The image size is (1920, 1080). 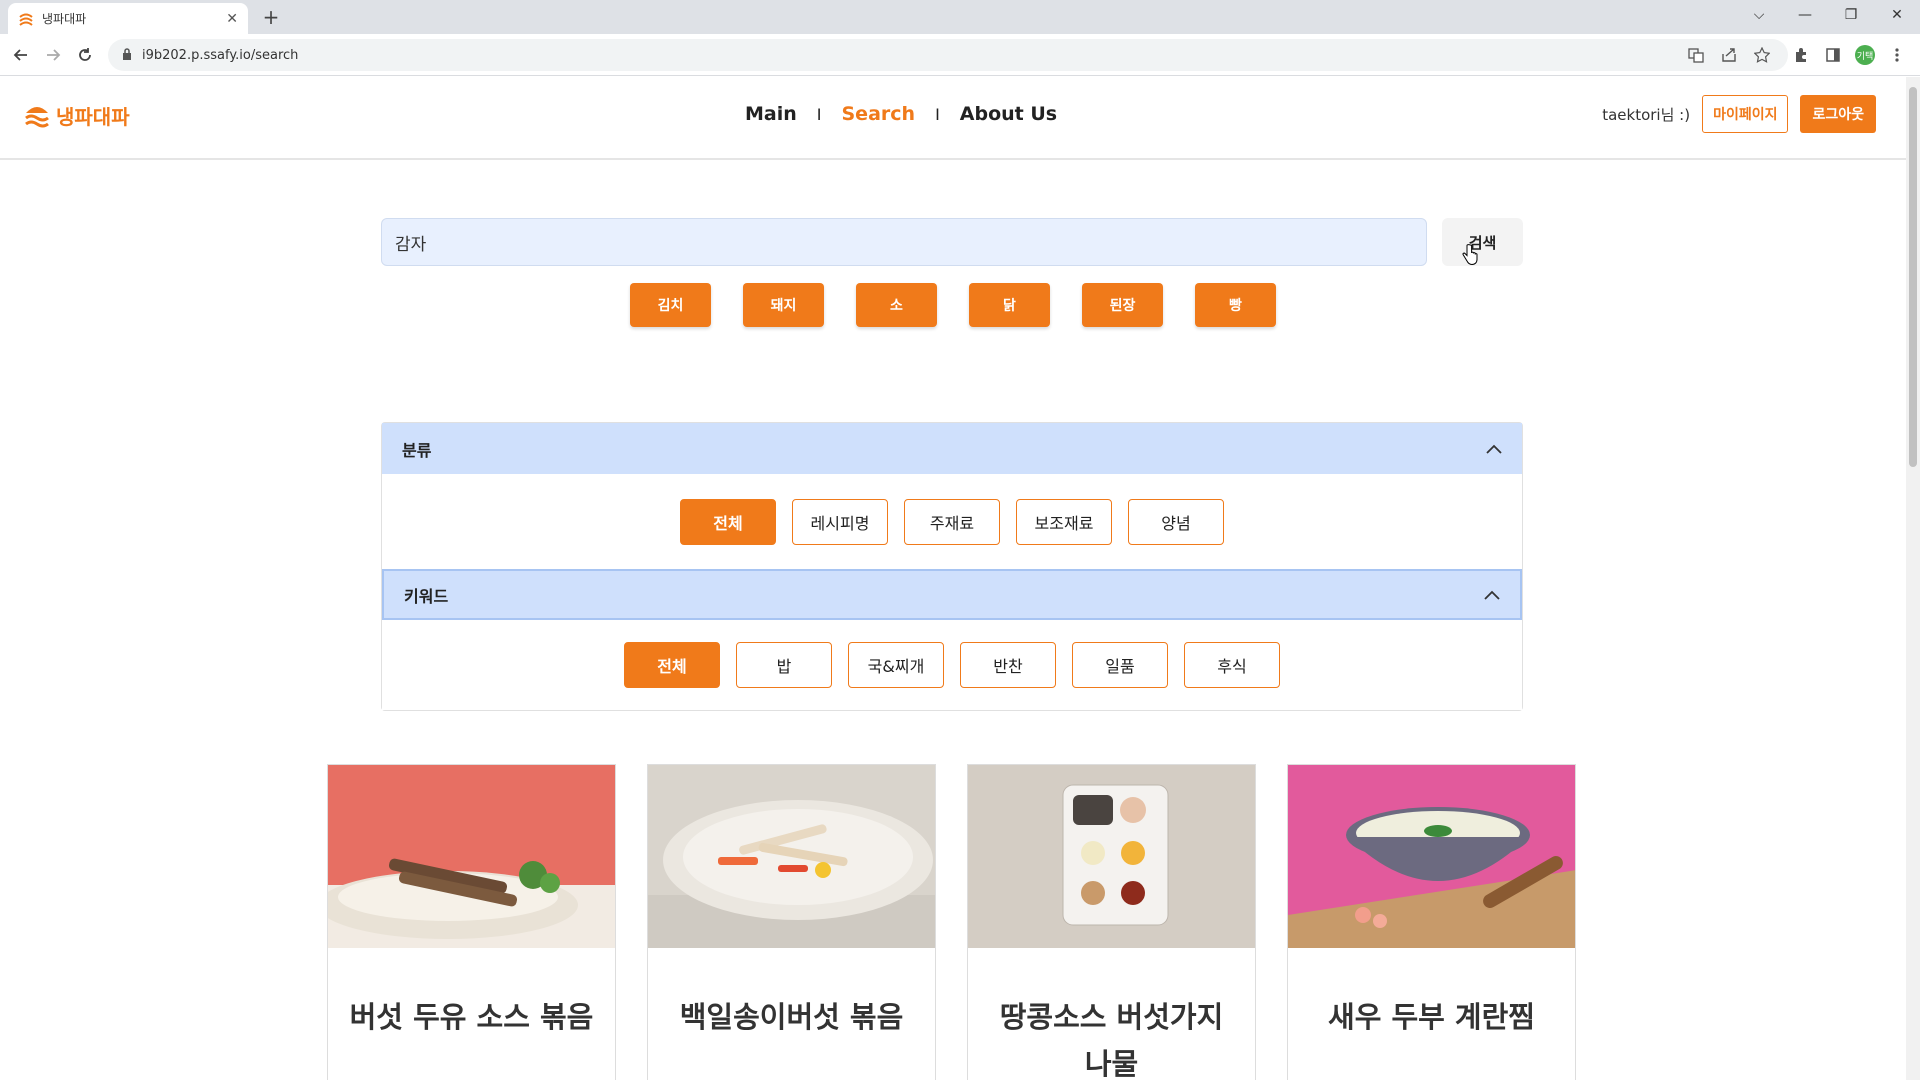 I want to click on nav-search: Search, so click(x=879, y=114).